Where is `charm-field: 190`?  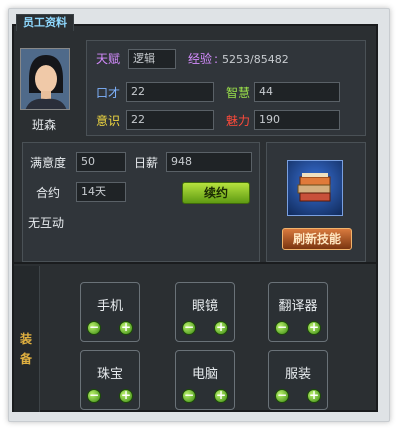
charm-field: 190 is located at coordinates (297, 120).